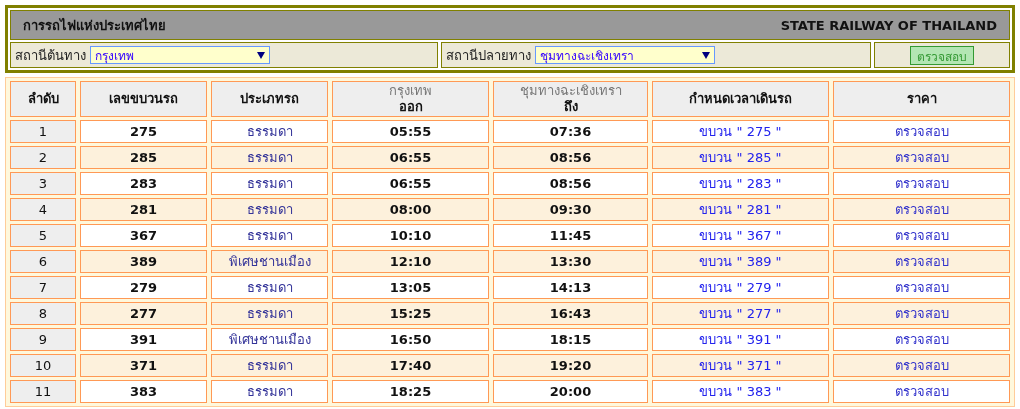 This screenshot has height=409, width=1020. What do you see at coordinates (43, 235) in the screenshot?
I see `row-number: 5` at bounding box center [43, 235].